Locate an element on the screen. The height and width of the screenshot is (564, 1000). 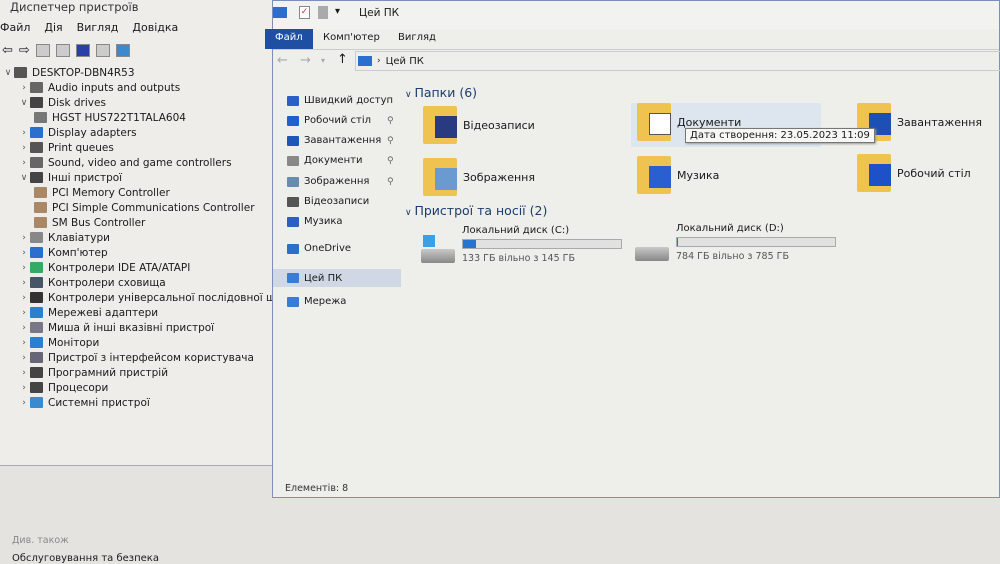
recent-locations-button: ▾ is located at coordinates (323, 60).